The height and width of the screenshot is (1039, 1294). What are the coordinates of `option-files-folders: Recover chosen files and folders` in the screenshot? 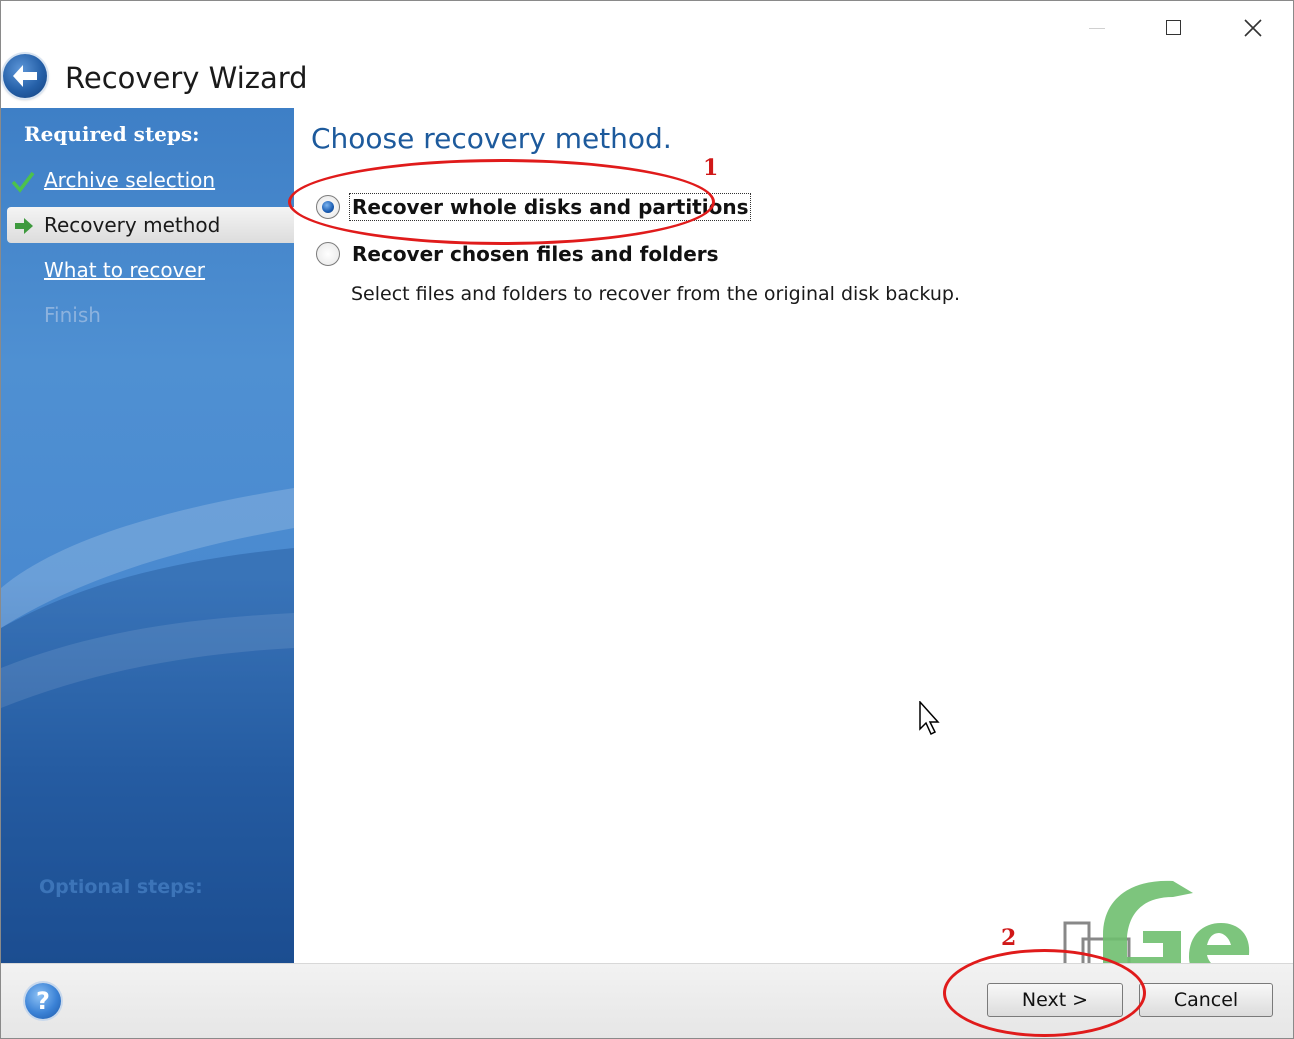 It's located at (518, 254).